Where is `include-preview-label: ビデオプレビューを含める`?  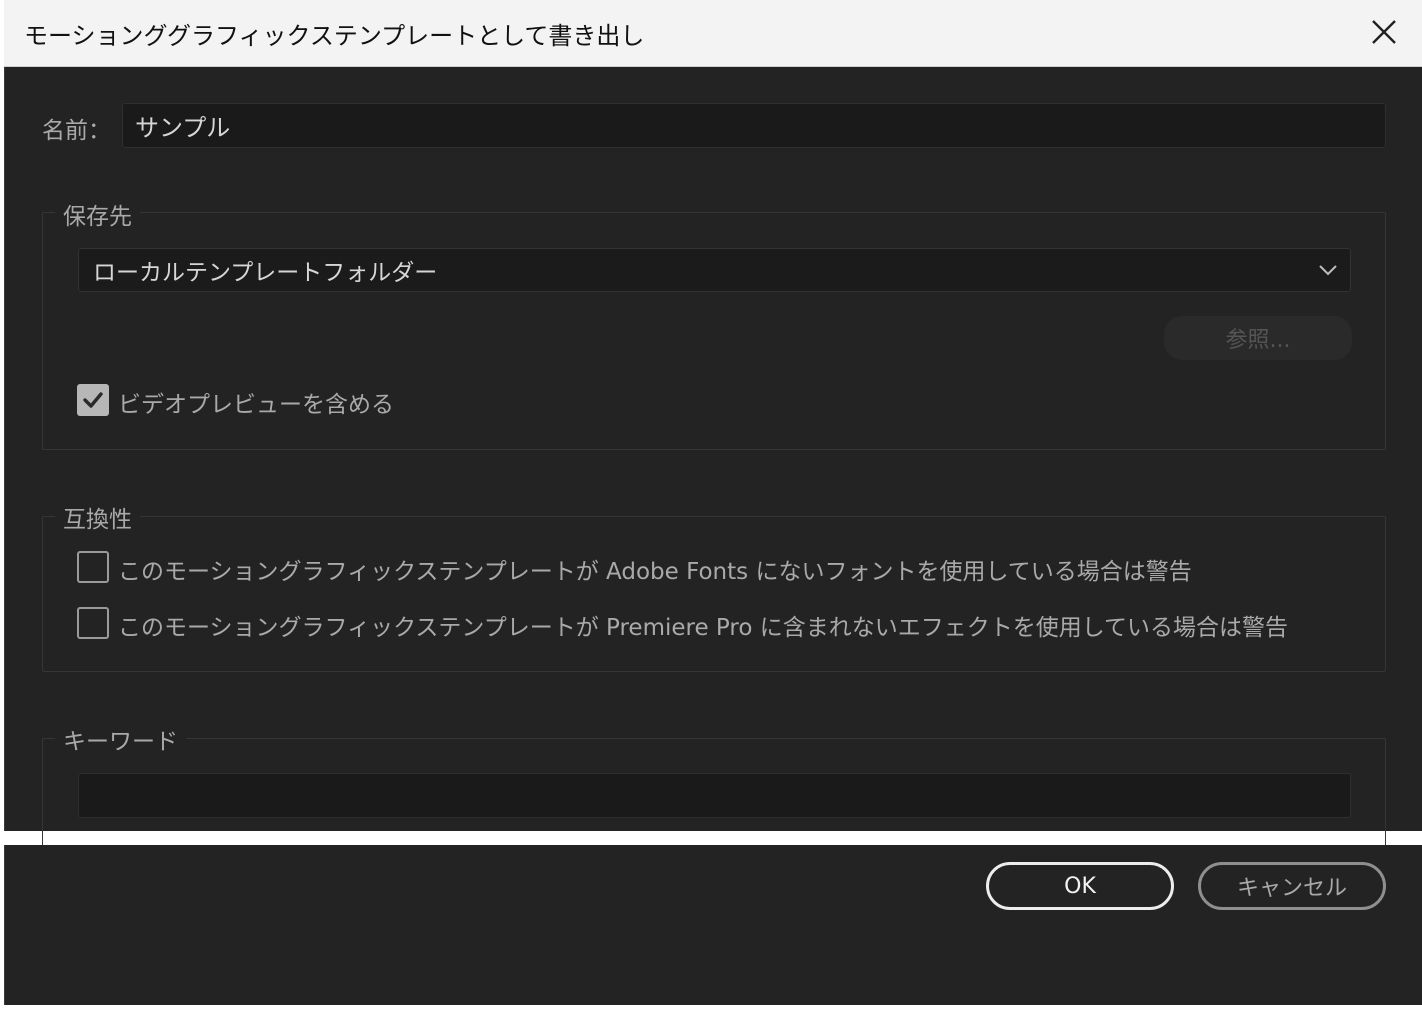 include-preview-label: ビデオプレビューを含める is located at coordinates (256, 405).